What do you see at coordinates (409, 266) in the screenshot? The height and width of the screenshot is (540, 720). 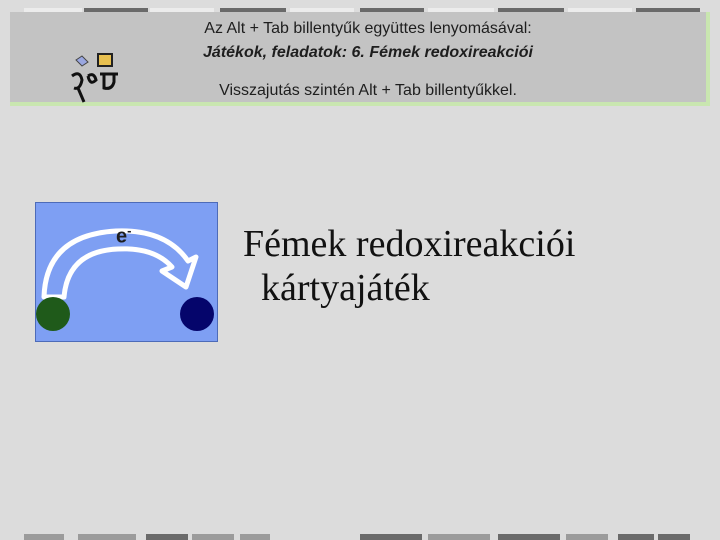 I see `slide-title: Fémek redoxireakciói kártyajáték` at bounding box center [409, 266].